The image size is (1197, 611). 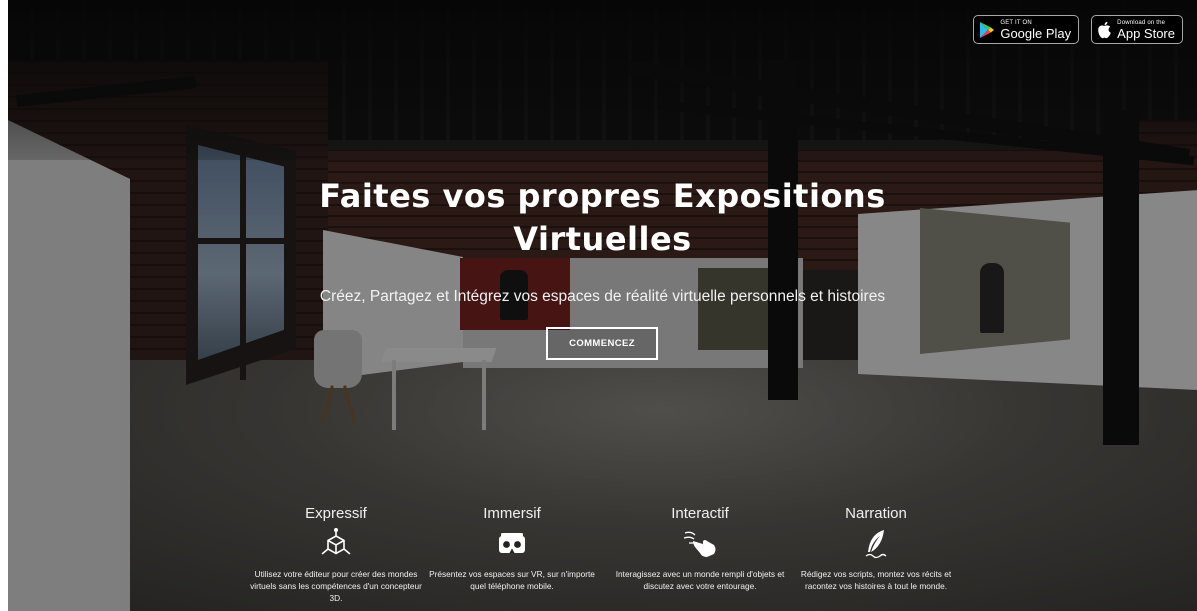 What do you see at coordinates (700, 544) in the screenshot?
I see `touch-hand-icon` at bounding box center [700, 544].